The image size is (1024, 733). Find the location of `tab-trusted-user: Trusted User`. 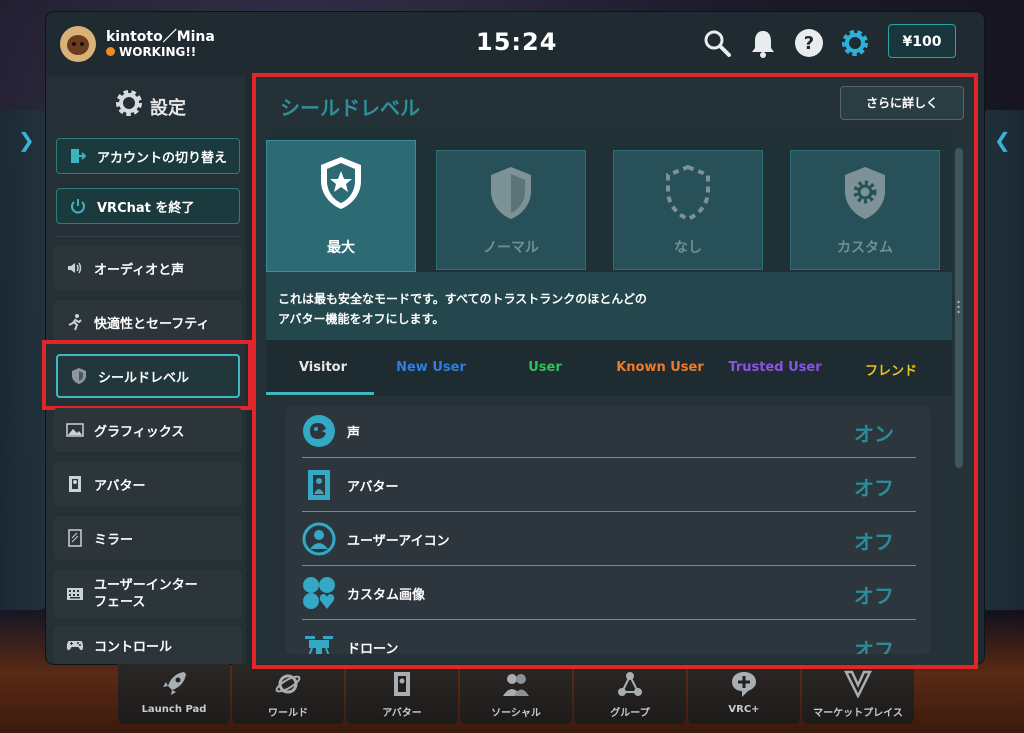

tab-trusted-user: Trusted User is located at coordinates (775, 367).